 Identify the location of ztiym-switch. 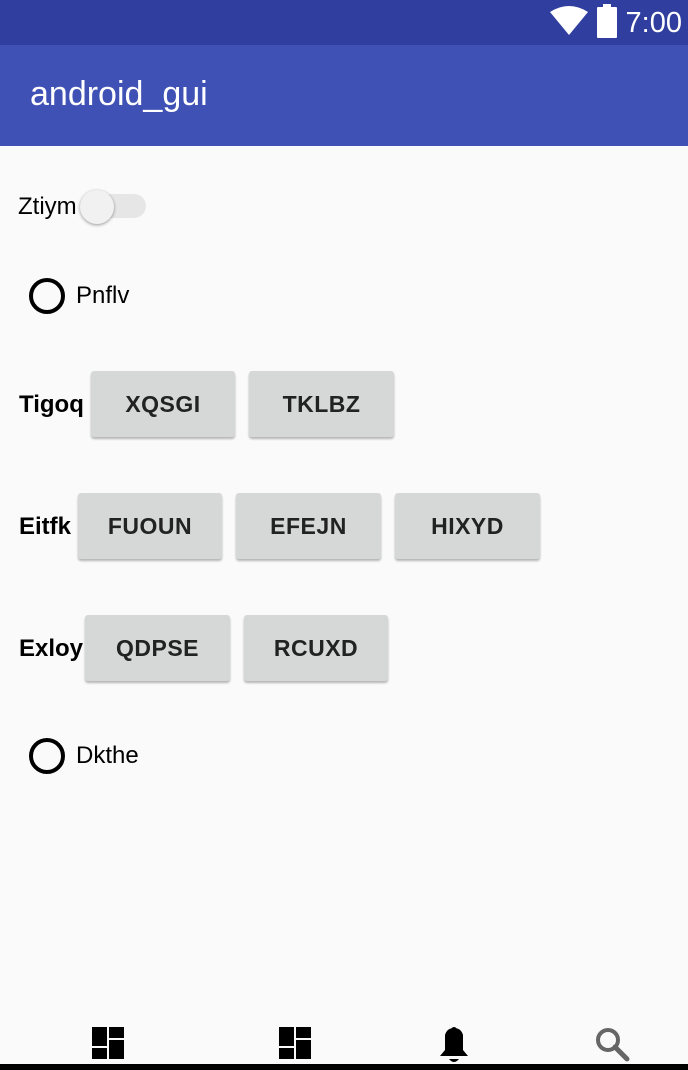
(113, 207).